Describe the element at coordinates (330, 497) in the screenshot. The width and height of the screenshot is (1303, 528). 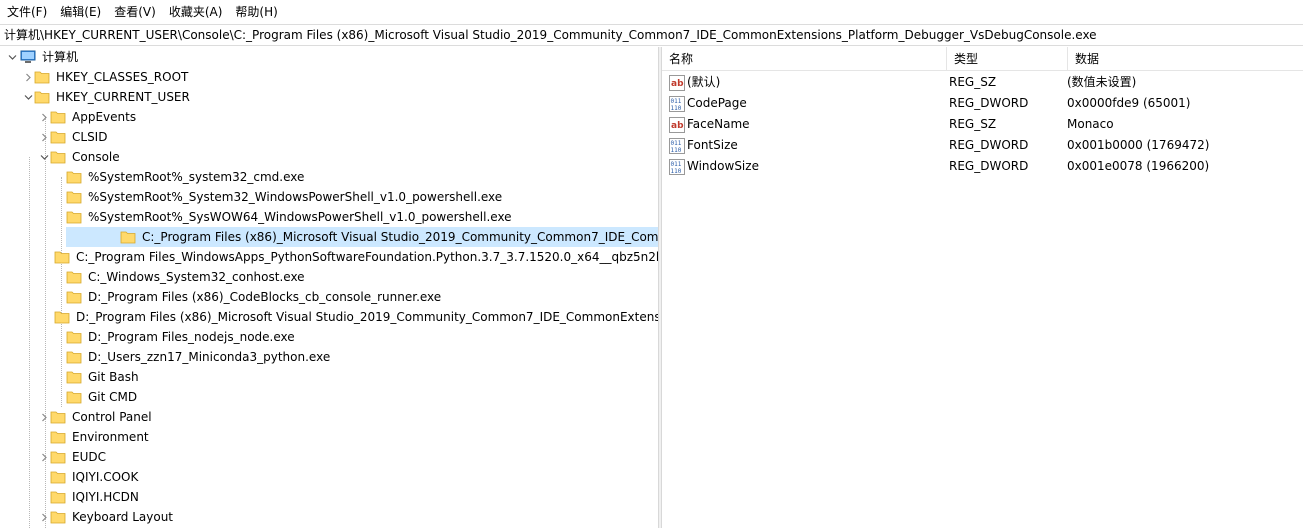
I see `tree-item: IQIYI.HCDN` at that location.